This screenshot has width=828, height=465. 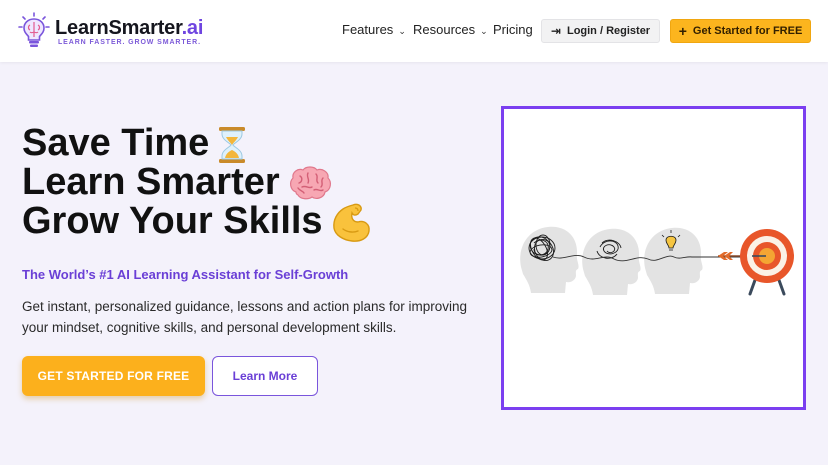 What do you see at coordinates (34, 29) in the screenshot?
I see `lightbulb-brain-icon` at bounding box center [34, 29].